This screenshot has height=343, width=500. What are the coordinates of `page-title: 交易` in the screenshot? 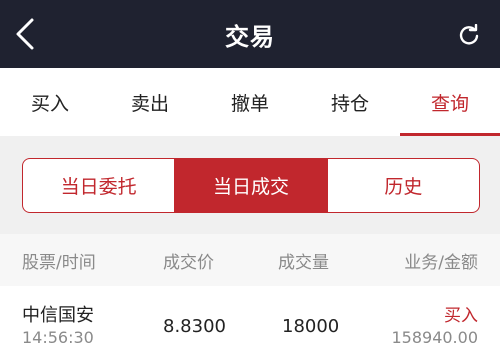 It's located at (250, 36).